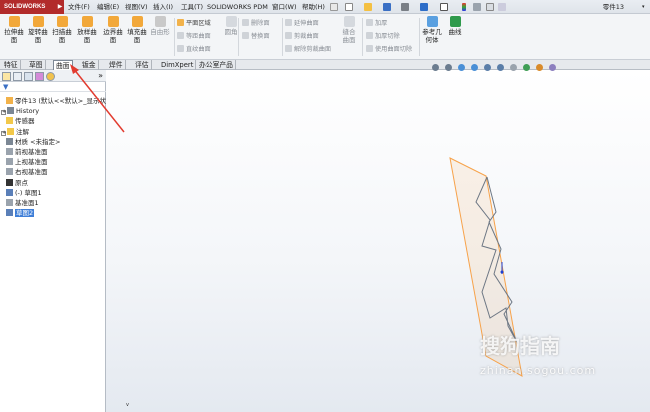 The width and height of the screenshot is (650, 412). Describe the element at coordinates (194, 36) in the screenshot. I see `offset-surface-button: 等距曲面` at that location.